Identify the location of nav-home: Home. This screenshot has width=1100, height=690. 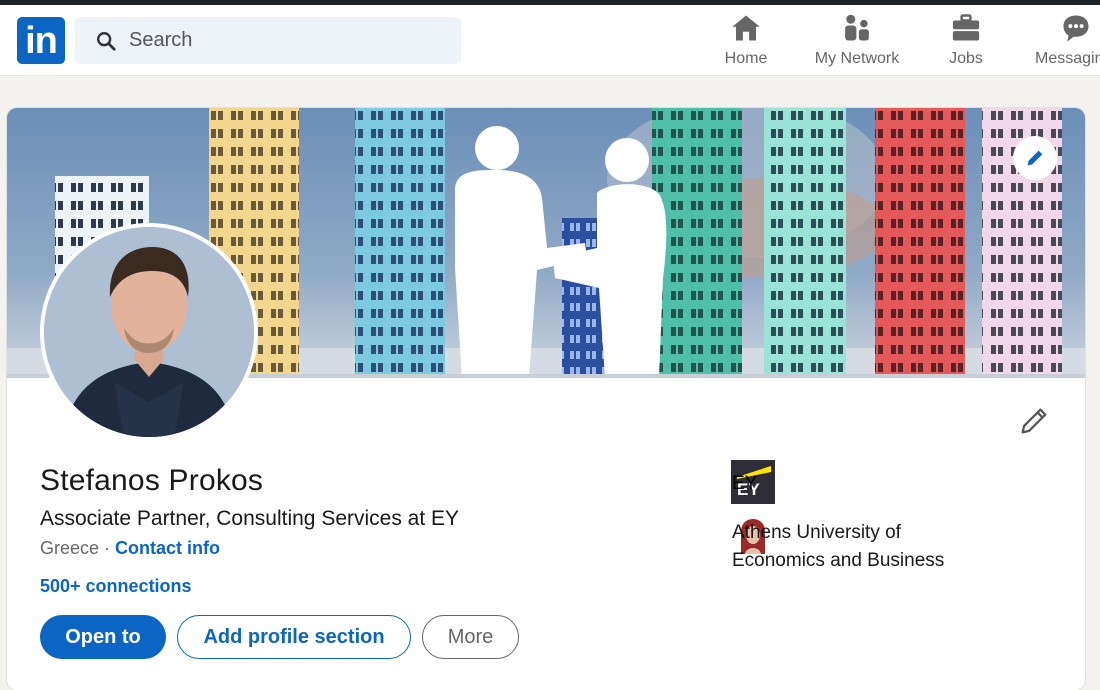
(746, 43).